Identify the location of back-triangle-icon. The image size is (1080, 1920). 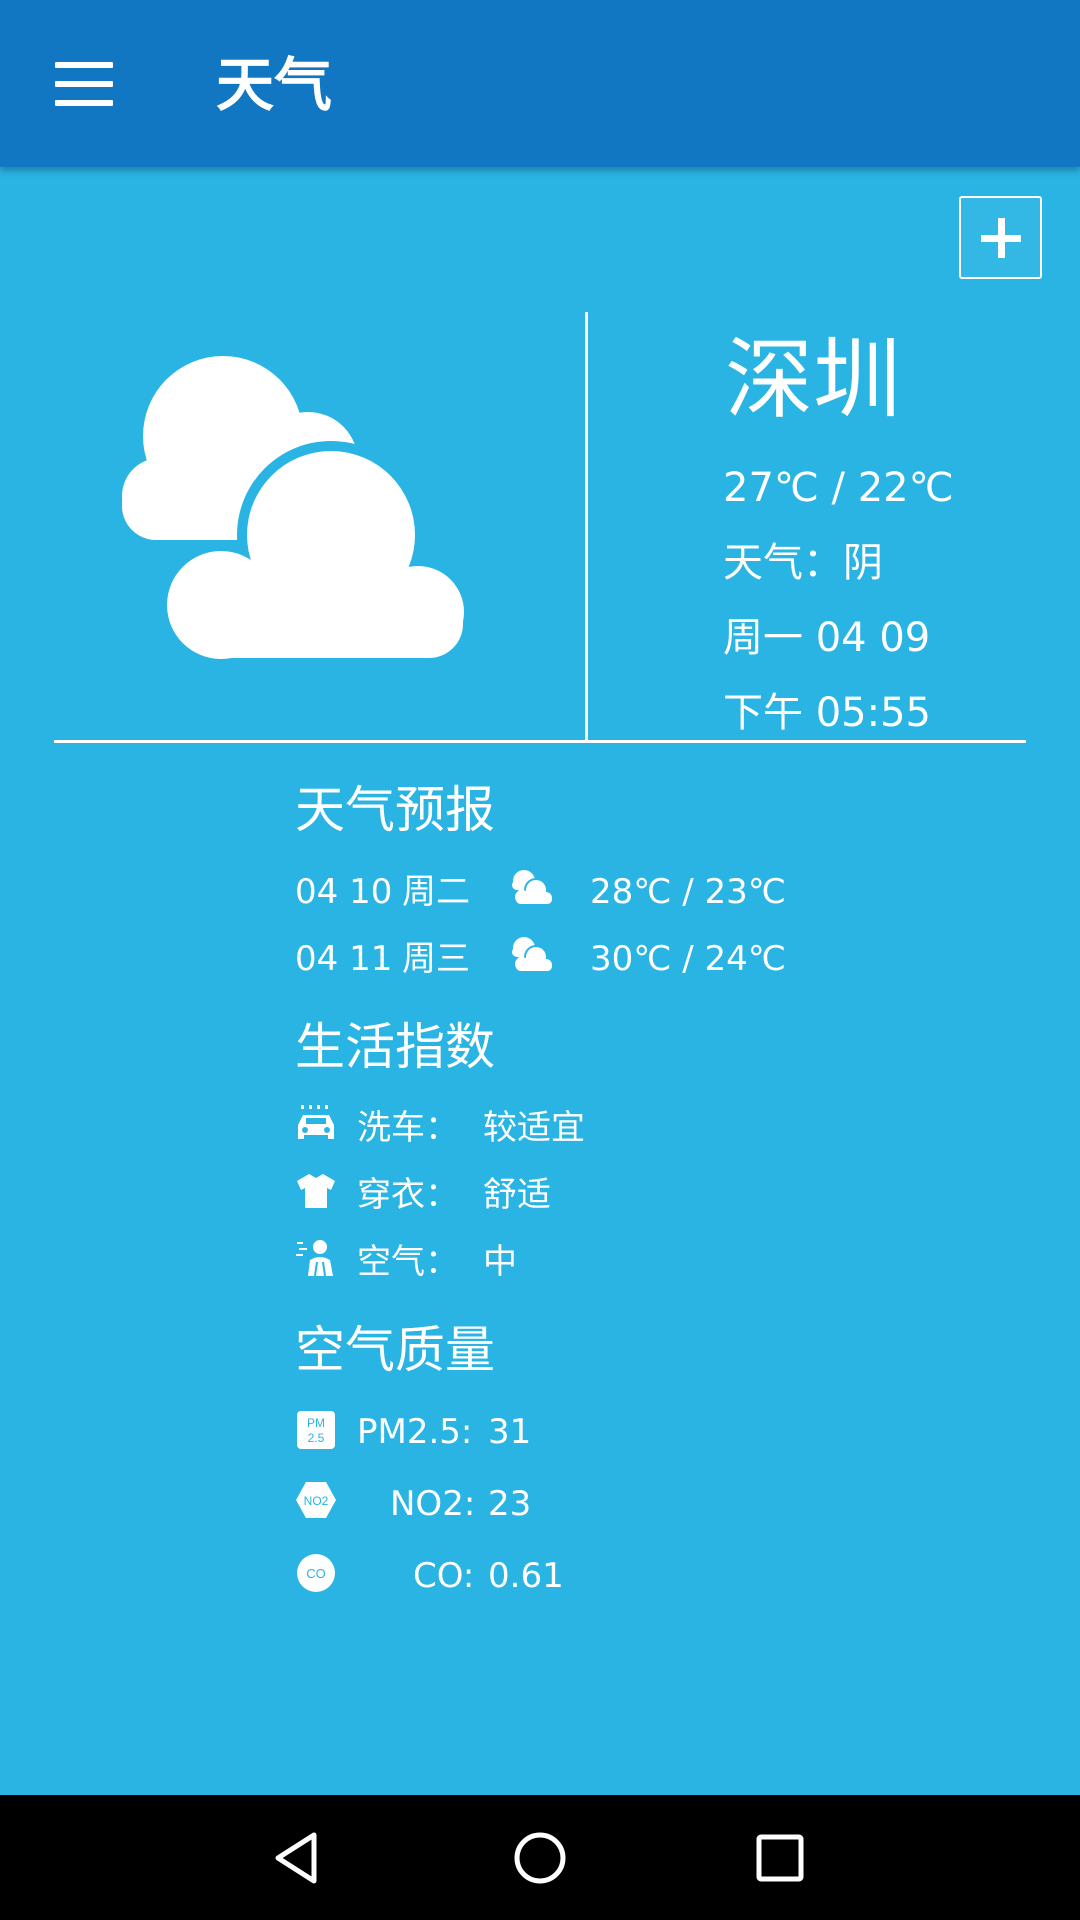
(299, 1858).